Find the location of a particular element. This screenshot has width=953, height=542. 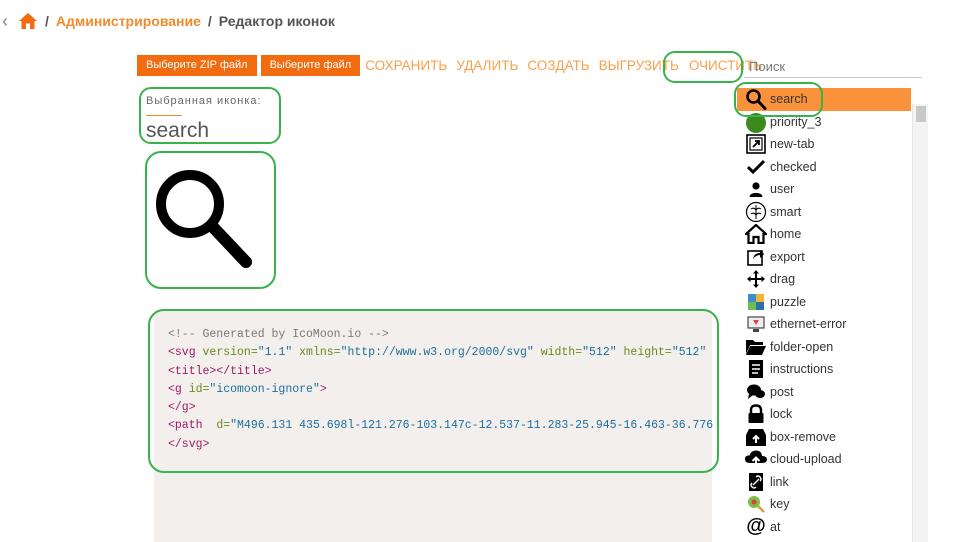

icon-name: priority_3 is located at coordinates (796, 121).